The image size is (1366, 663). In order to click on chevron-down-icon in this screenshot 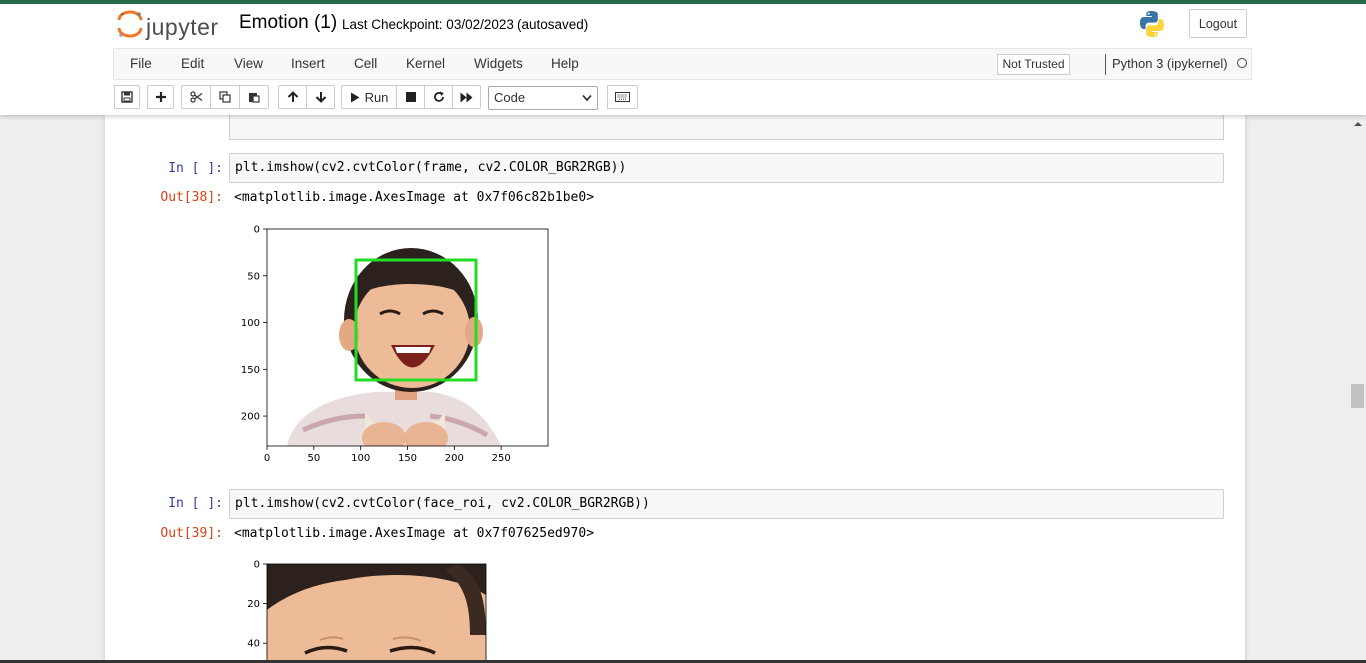, I will do `click(587, 98)`.